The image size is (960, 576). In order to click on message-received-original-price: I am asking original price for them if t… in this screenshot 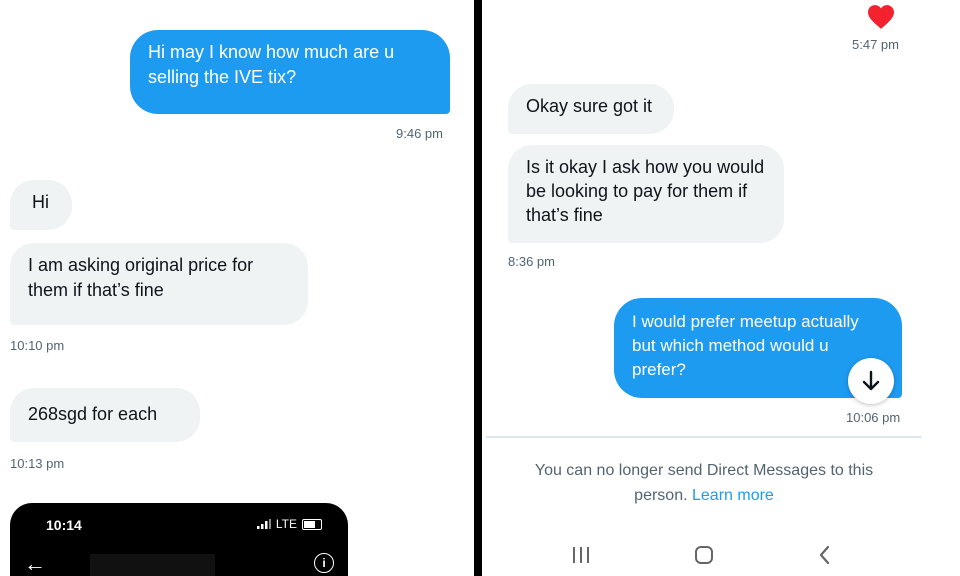, I will do `click(159, 284)`.